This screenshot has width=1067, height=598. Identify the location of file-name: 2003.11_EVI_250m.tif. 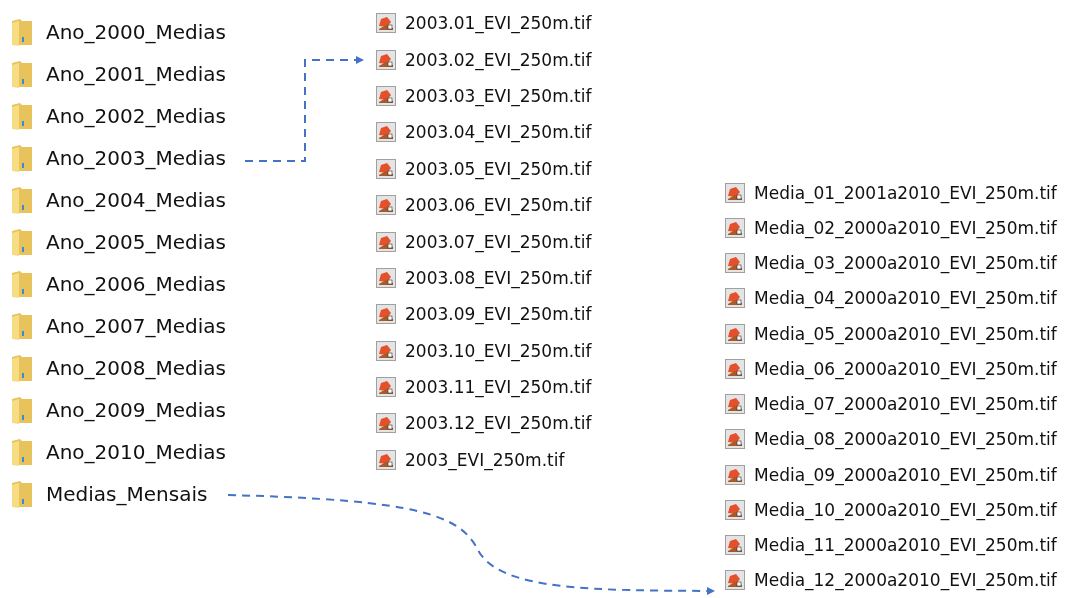
(498, 387).